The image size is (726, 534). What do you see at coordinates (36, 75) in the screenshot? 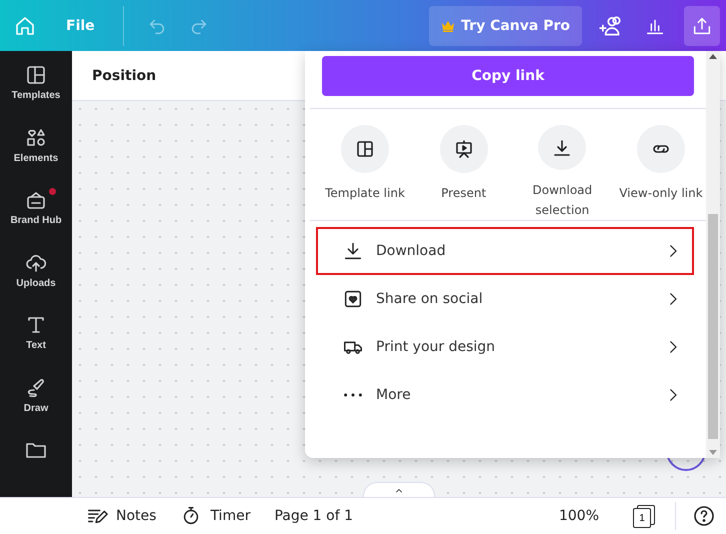
I see `layout-icon` at bounding box center [36, 75].